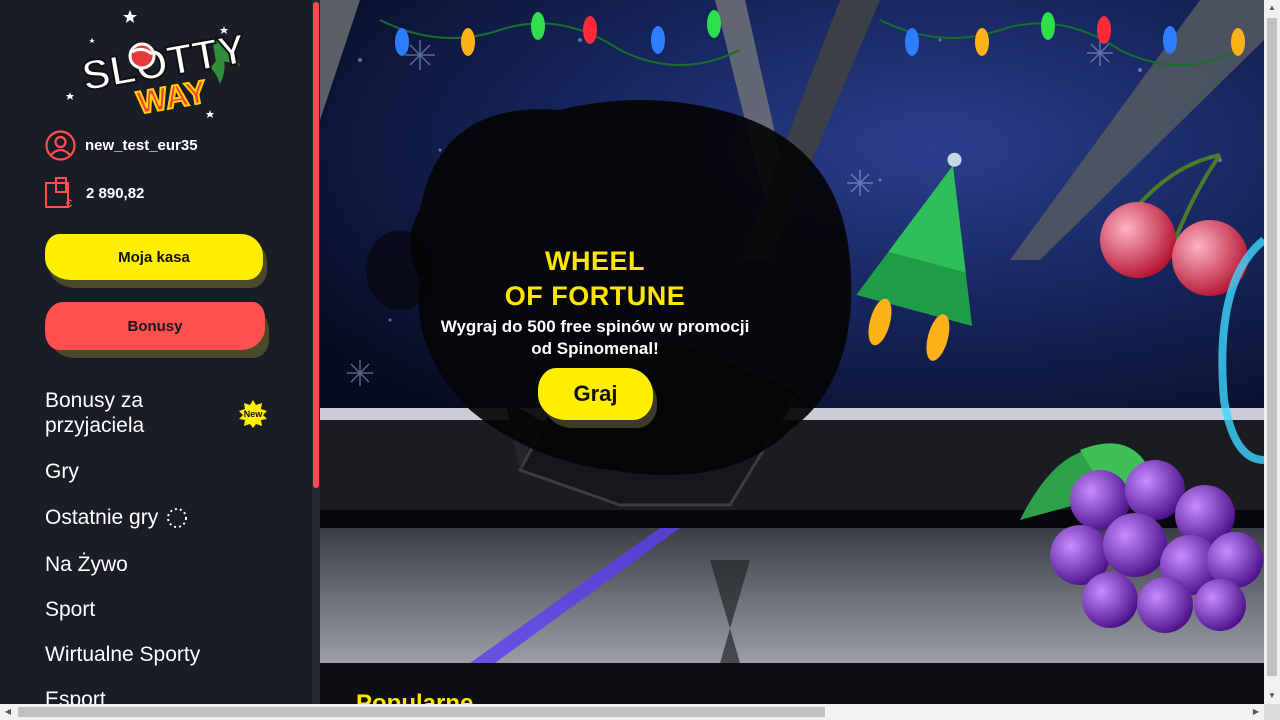  Describe the element at coordinates (177, 517) in the screenshot. I see `loading-spinner-icon` at that location.